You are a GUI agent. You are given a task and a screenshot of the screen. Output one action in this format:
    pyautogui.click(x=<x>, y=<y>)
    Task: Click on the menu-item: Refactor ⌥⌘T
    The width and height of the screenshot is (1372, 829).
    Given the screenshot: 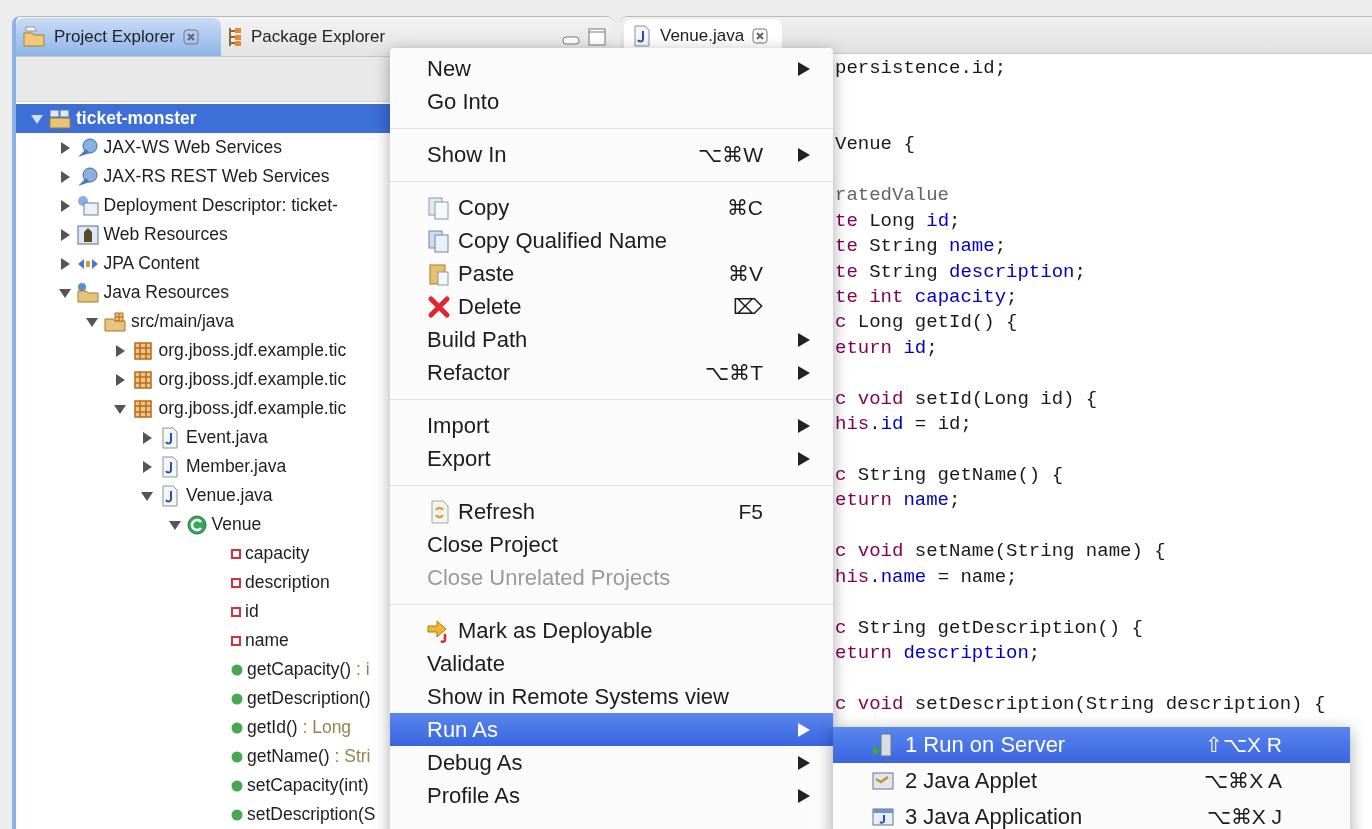 What is the action you would take?
    pyautogui.click(x=611, y=372)
    